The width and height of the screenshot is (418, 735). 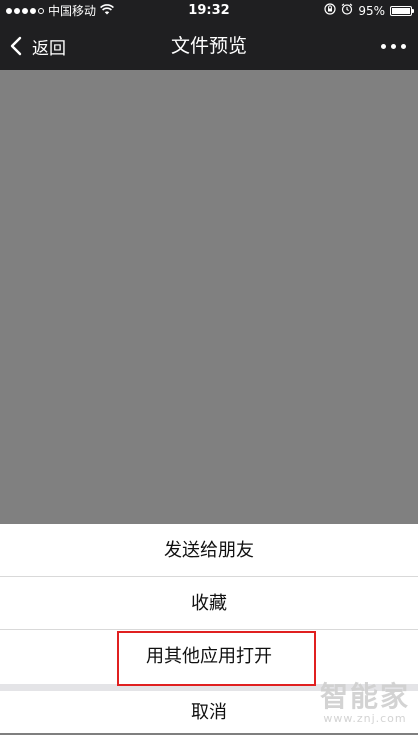 What do you see at coordinates (330, 11) in the screenshot?
I see `lock-rotation-icon` at bounding box center [330, 11].